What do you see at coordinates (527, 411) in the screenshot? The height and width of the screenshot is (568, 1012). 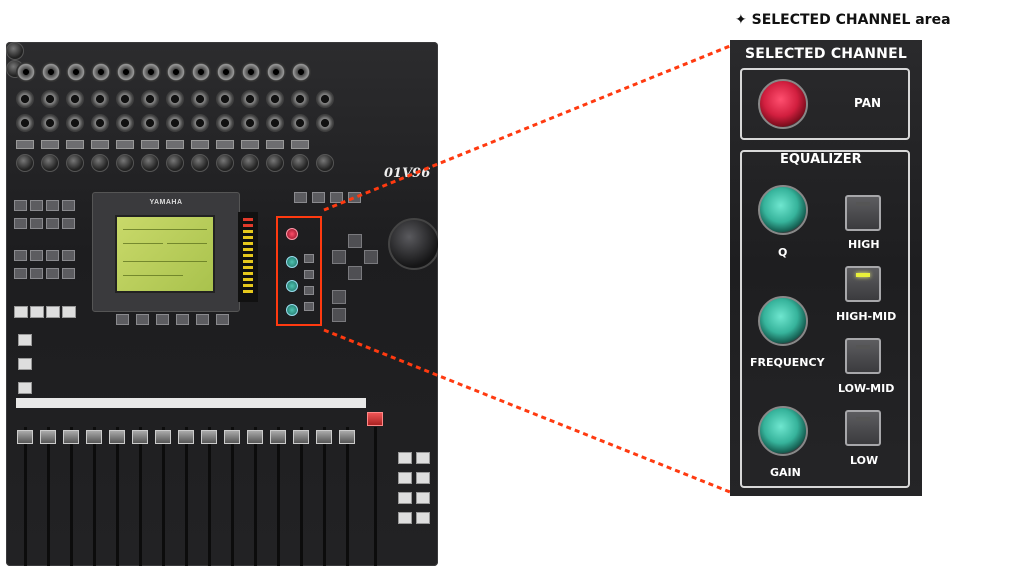 I see `lower-connector-line` at bounding box center [527, 411].